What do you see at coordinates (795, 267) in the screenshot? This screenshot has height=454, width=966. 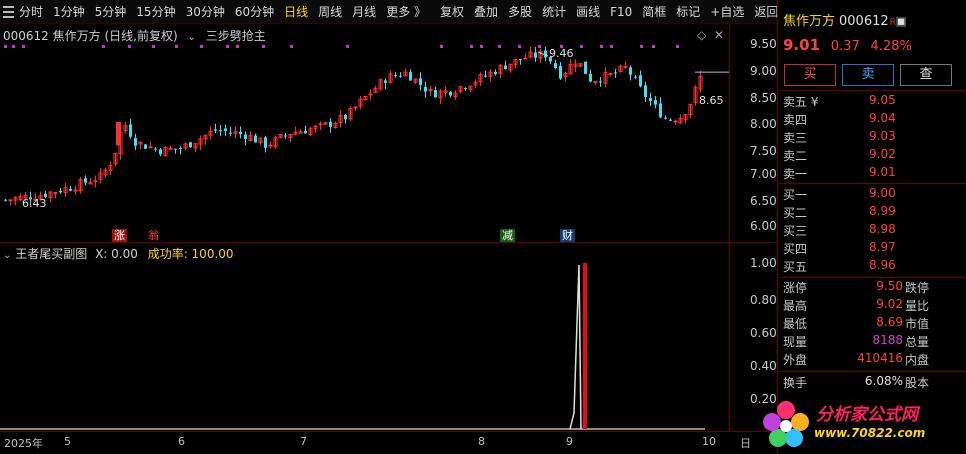 I see `bid-label: 买五` at bounding box center [795, 267].